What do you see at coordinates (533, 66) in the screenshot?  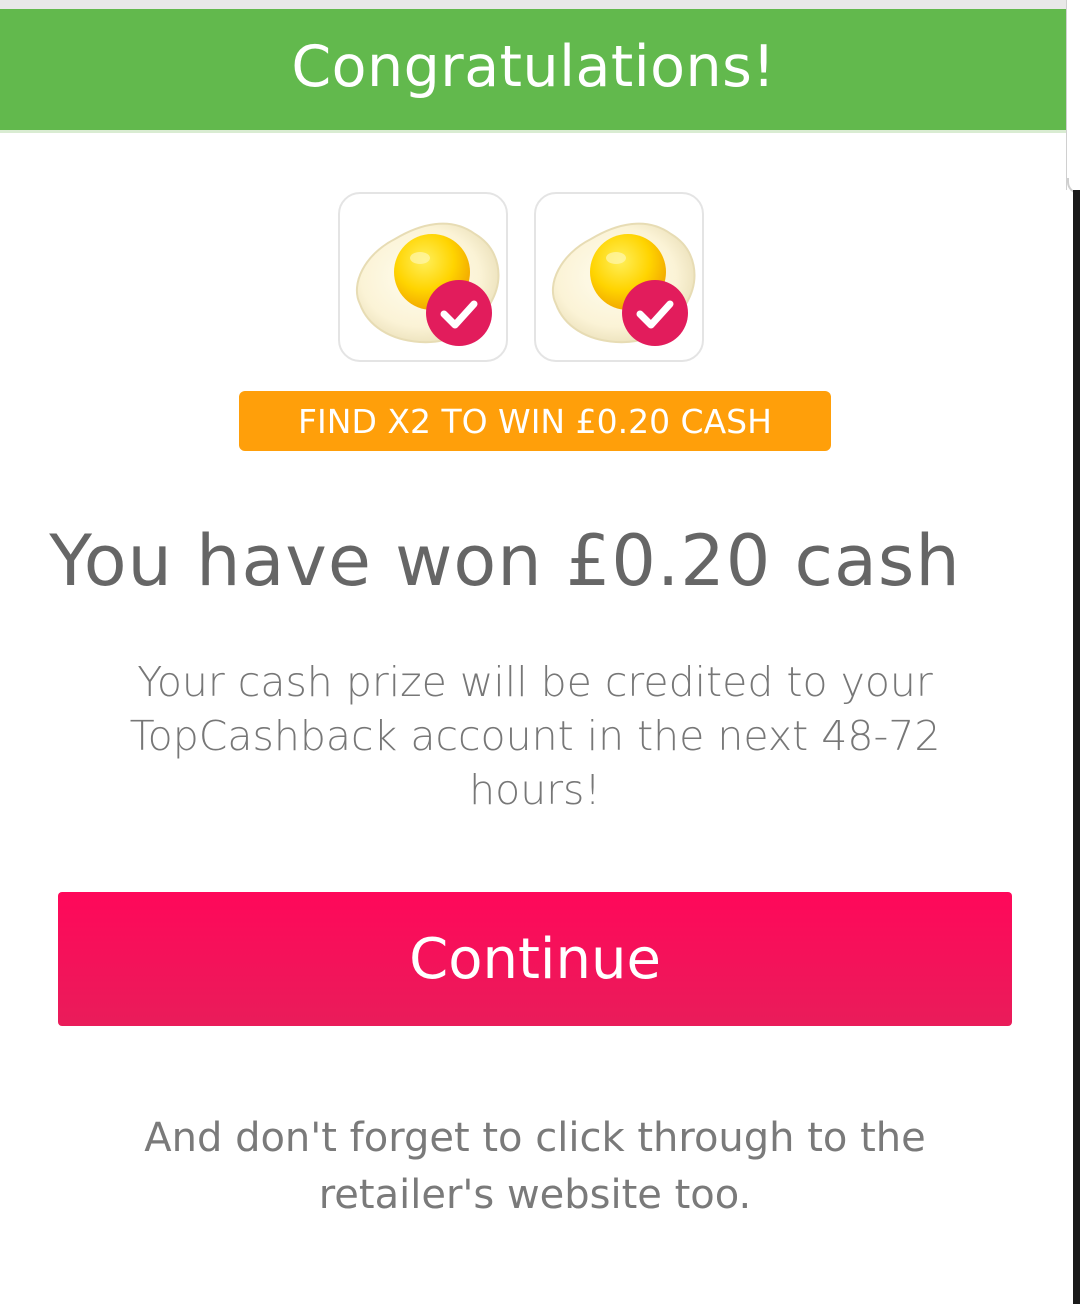 I see `header-title: Congratulations!` at bounding box center [533, 66].